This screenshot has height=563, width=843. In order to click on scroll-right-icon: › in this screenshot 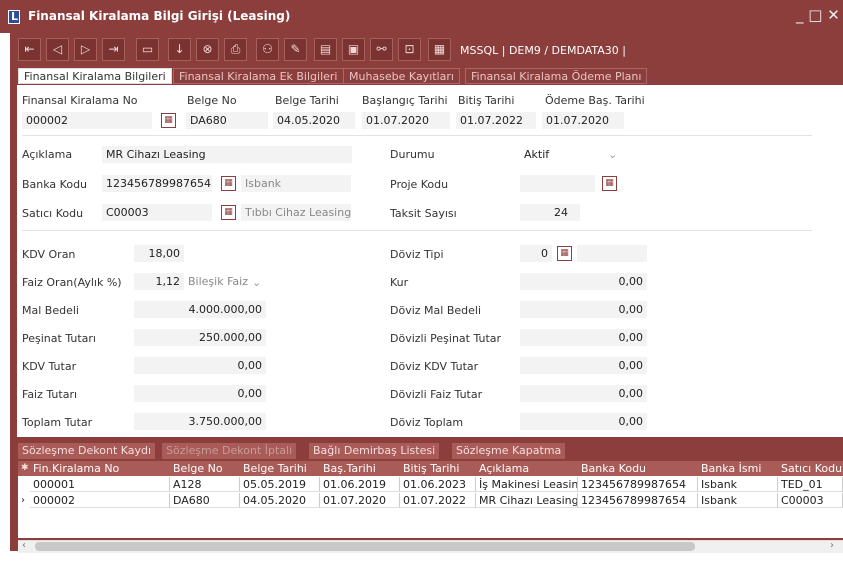, I will do `click(832, 545)`.